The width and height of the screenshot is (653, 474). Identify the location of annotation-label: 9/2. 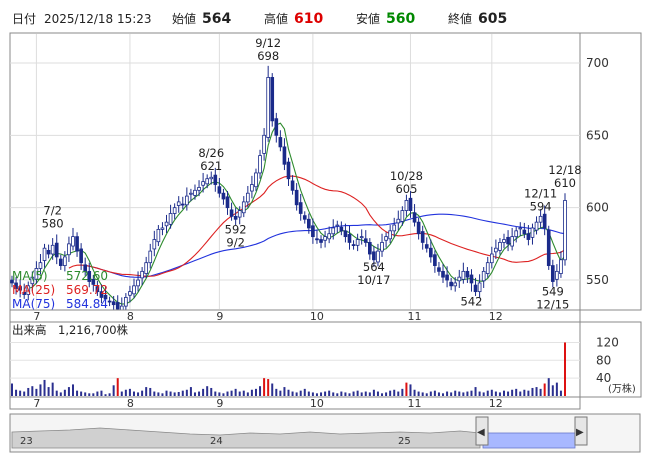
(235, 242).